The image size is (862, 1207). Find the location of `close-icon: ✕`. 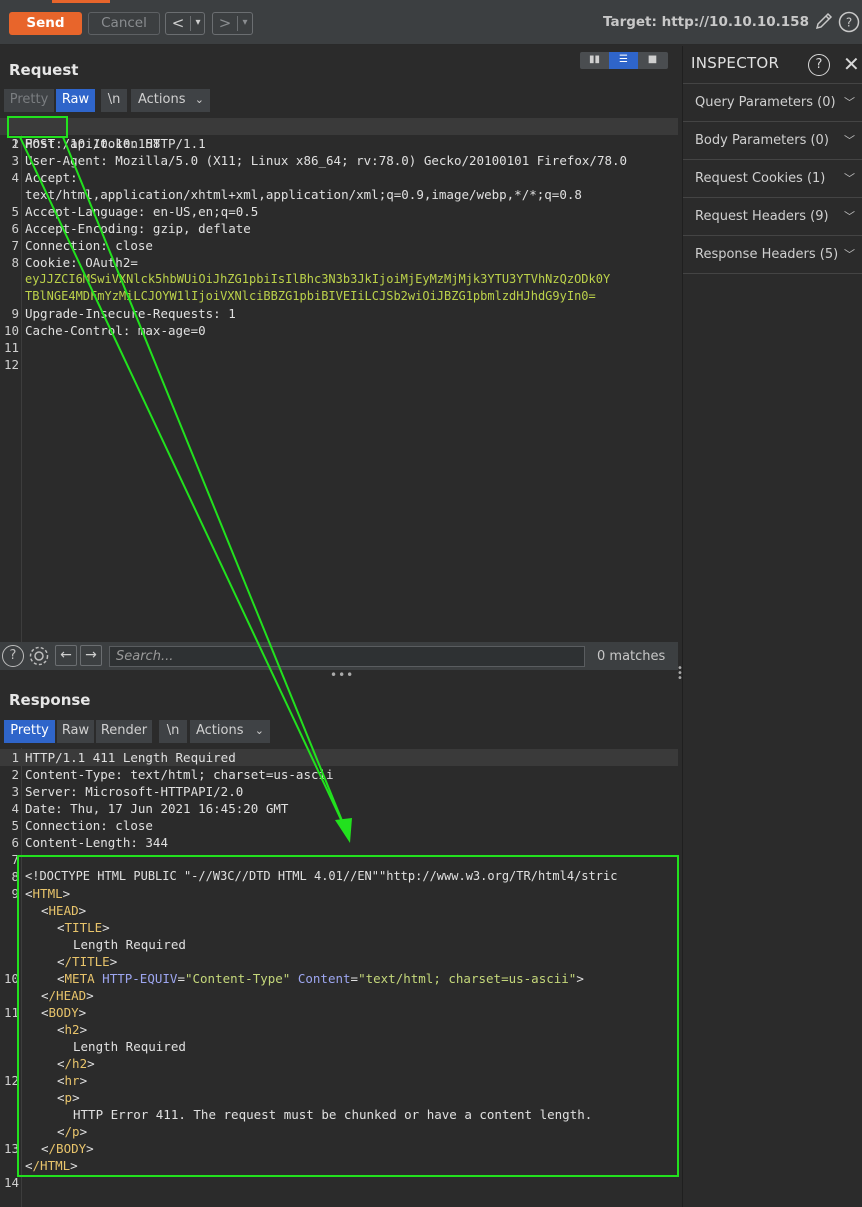

close-icon: ✕ is located at coordinates (851, 64).